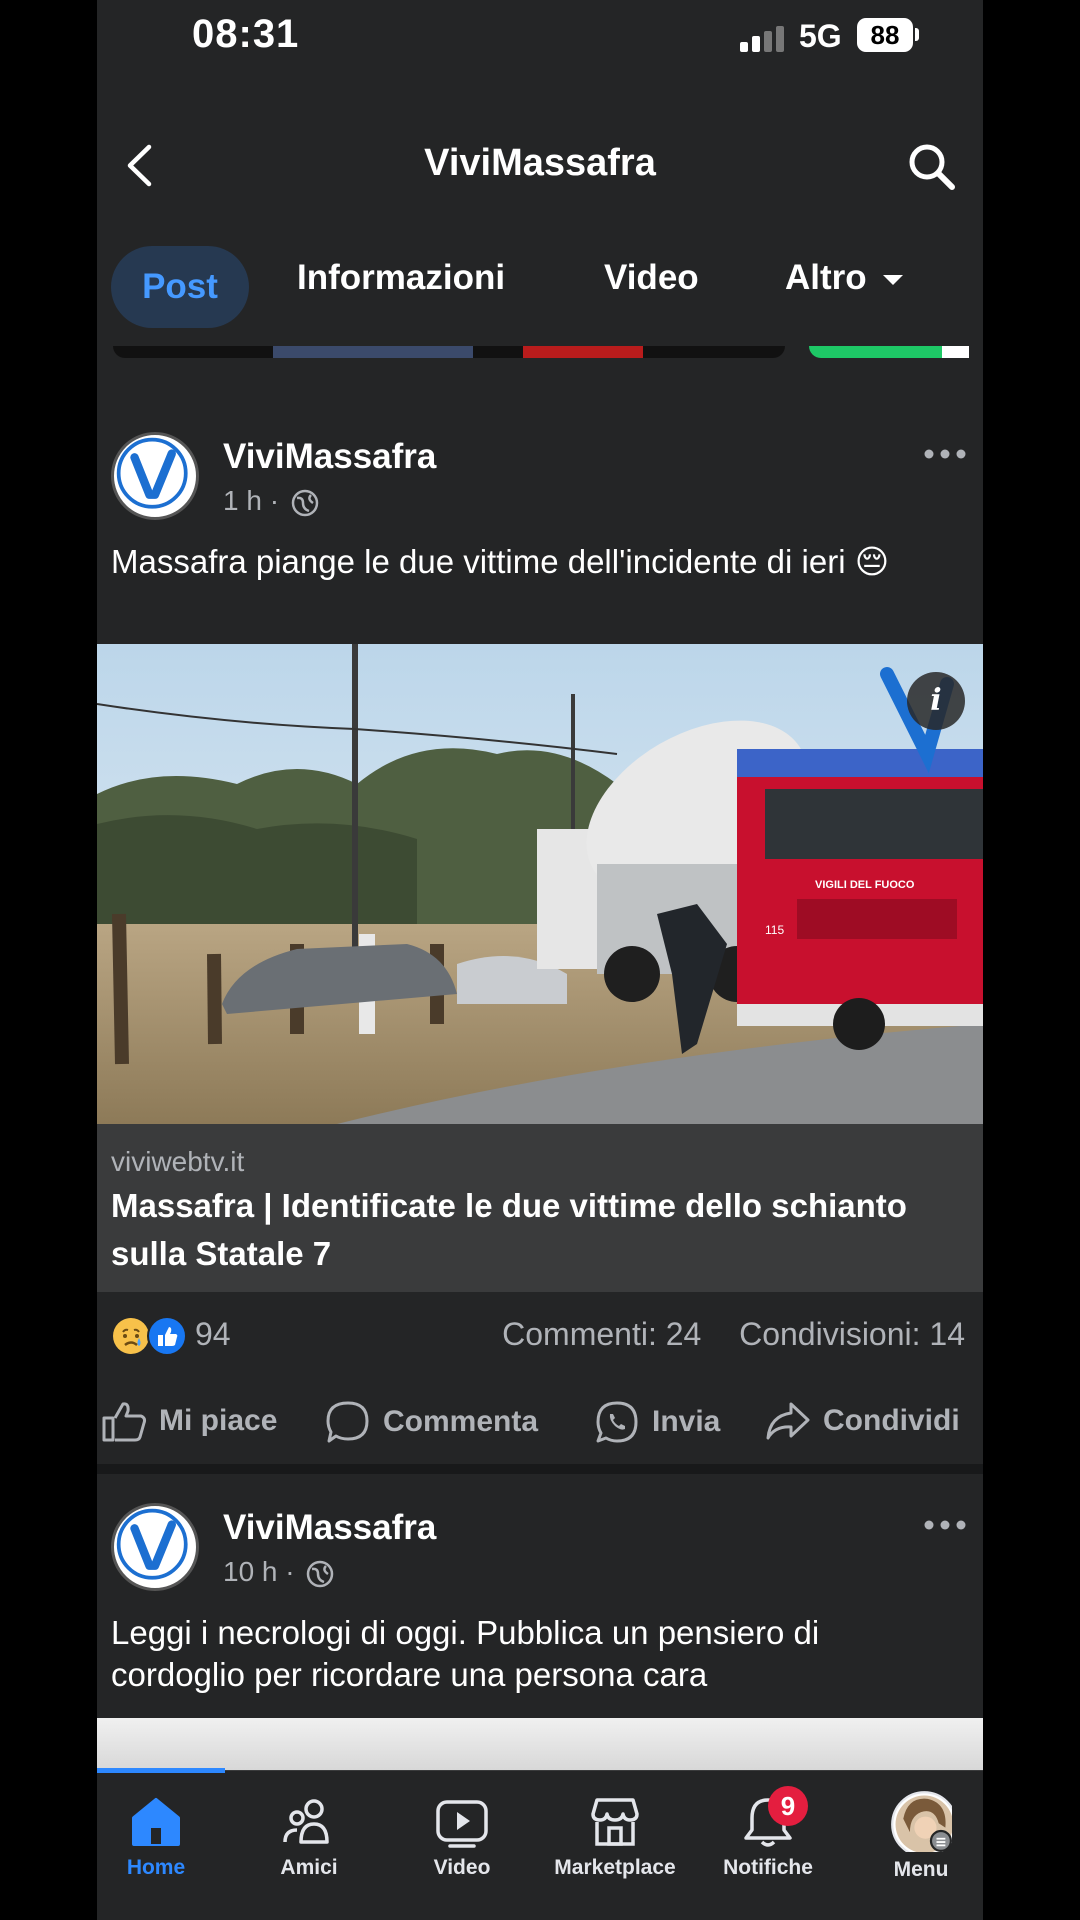 The width and height of the screenshot is (1080, 1920). Describe the element at coordinates (462, 1824) in the screenshot. I see `video-icon` at that location.